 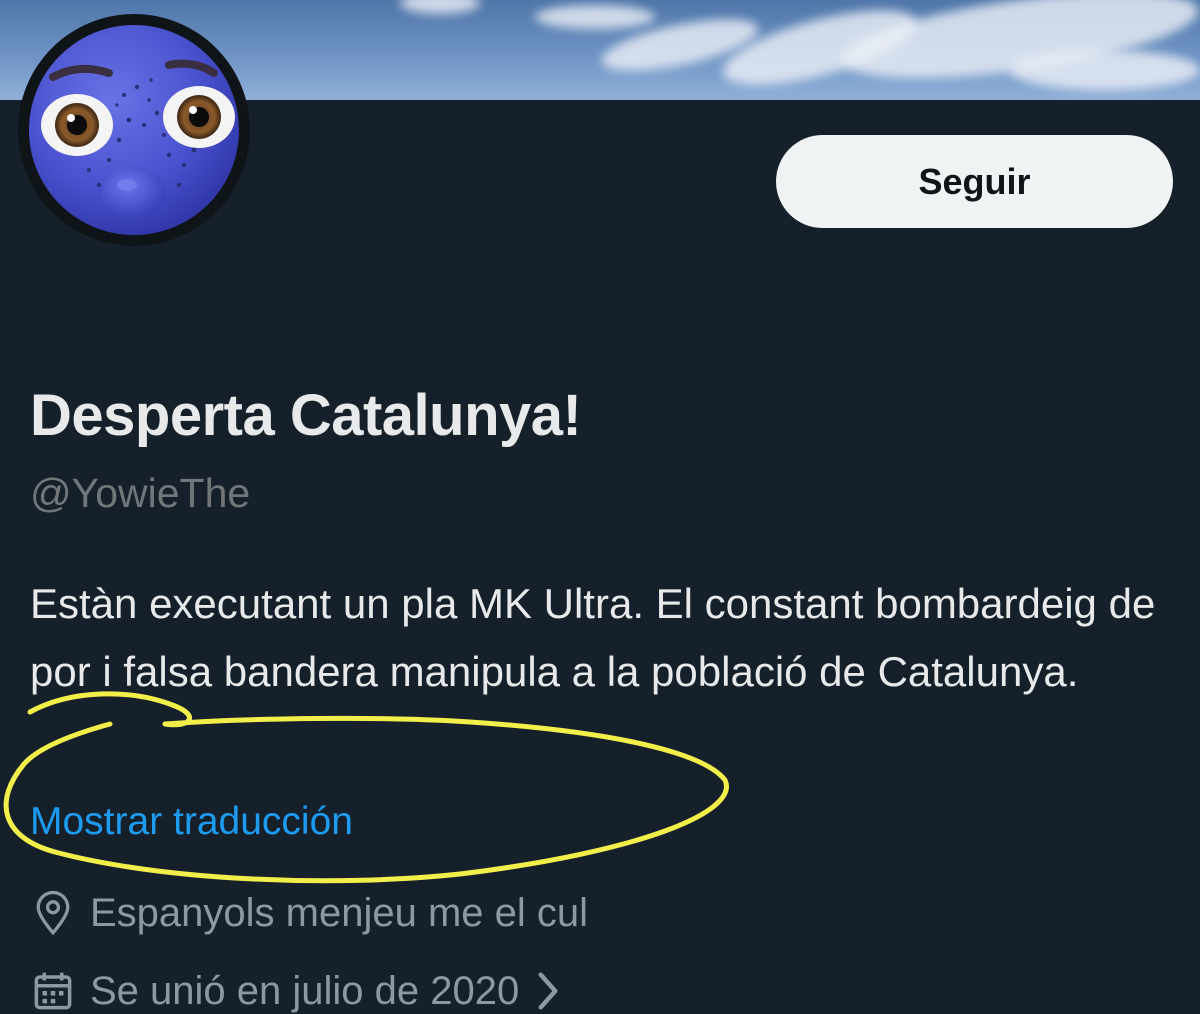 I want to click on location-pin-icon, so click(x=53, y=913).